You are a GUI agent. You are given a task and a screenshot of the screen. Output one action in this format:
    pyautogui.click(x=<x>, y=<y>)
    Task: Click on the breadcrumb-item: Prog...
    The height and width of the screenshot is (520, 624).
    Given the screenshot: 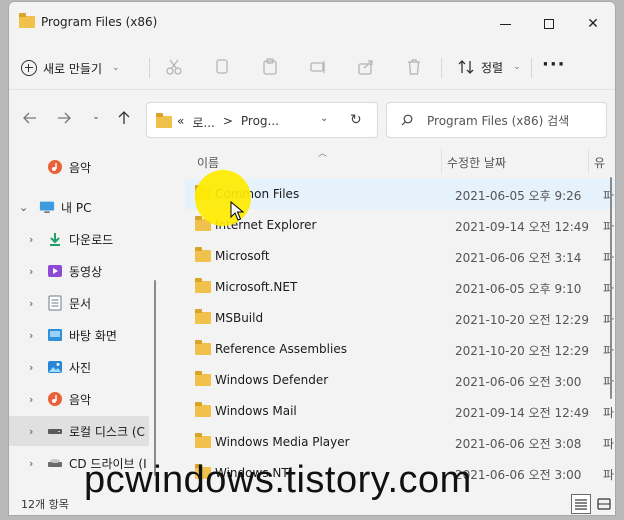 What is the action you would take?
    pyautogui.click(x=260, y=122)
    